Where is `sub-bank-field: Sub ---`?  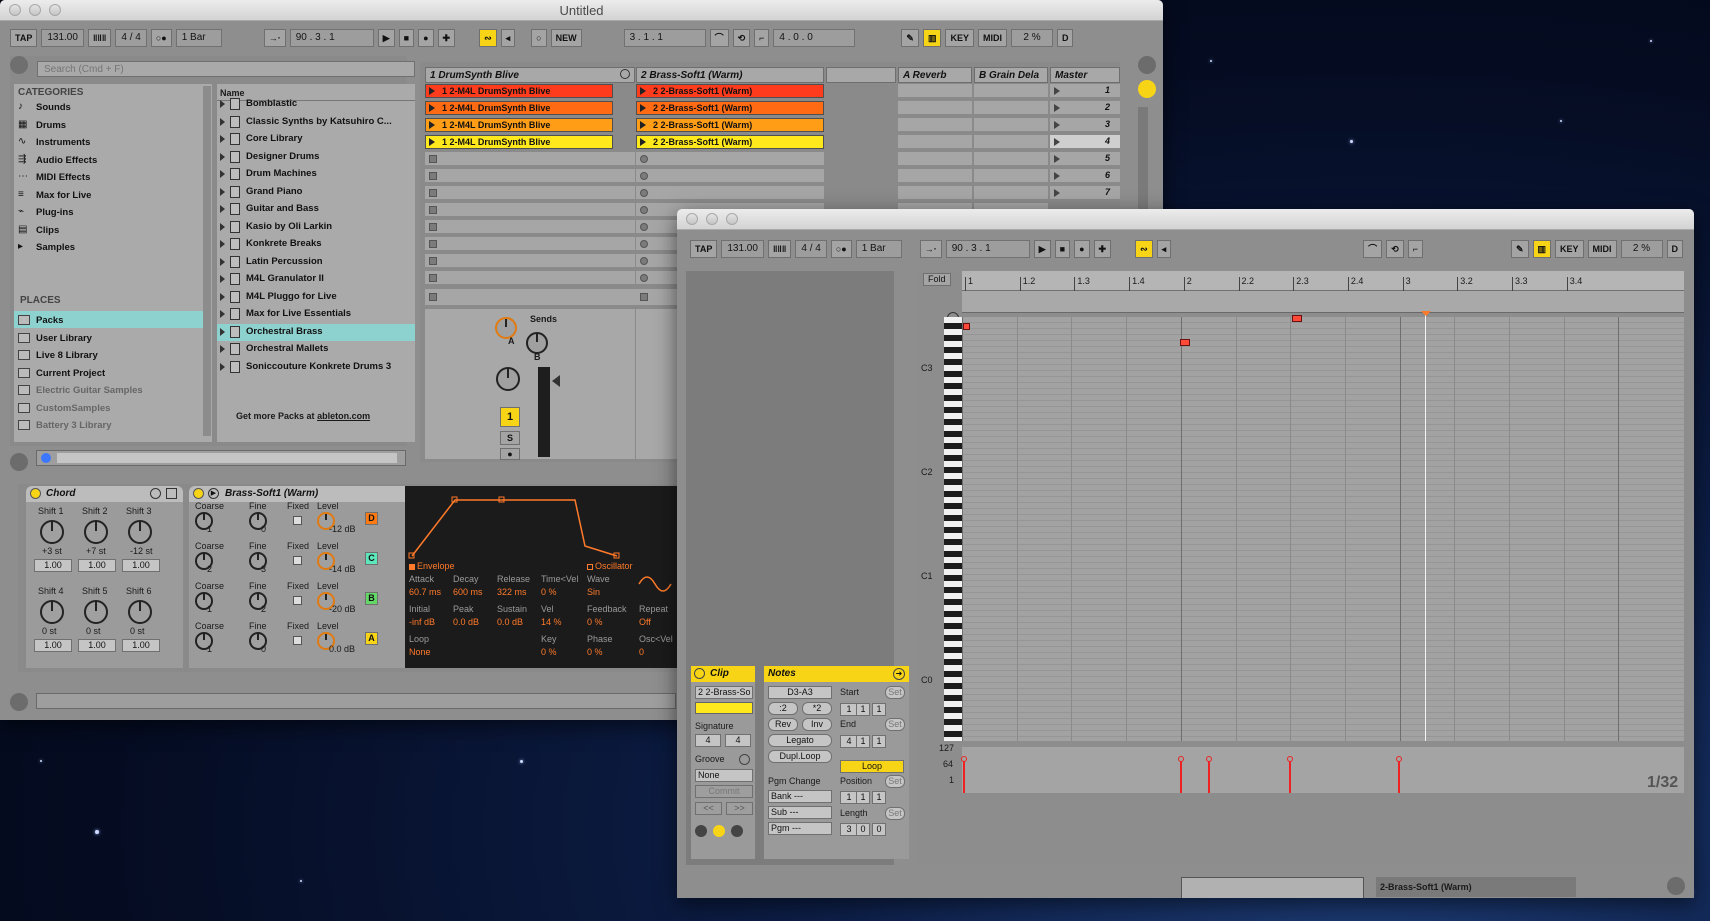 sub-bank-field: Sub --- is located at coordinates (800, 812).